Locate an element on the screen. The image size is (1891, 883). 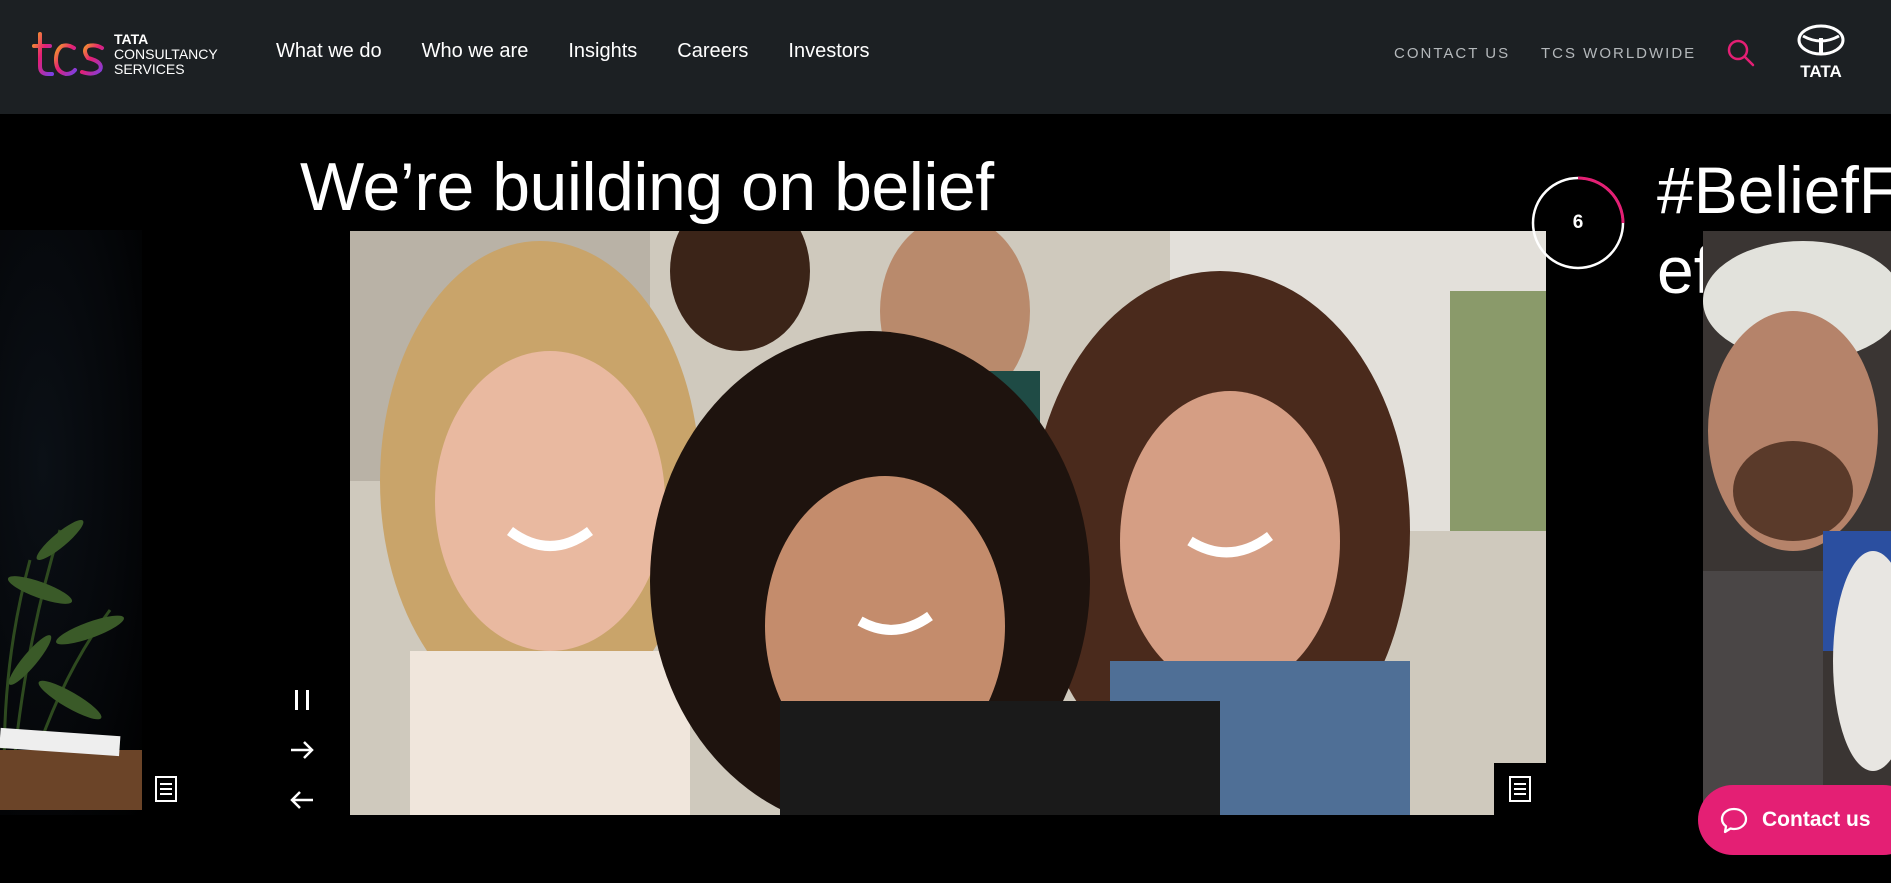
nav-item-careers: Careers is located at coordinates (712, 51).